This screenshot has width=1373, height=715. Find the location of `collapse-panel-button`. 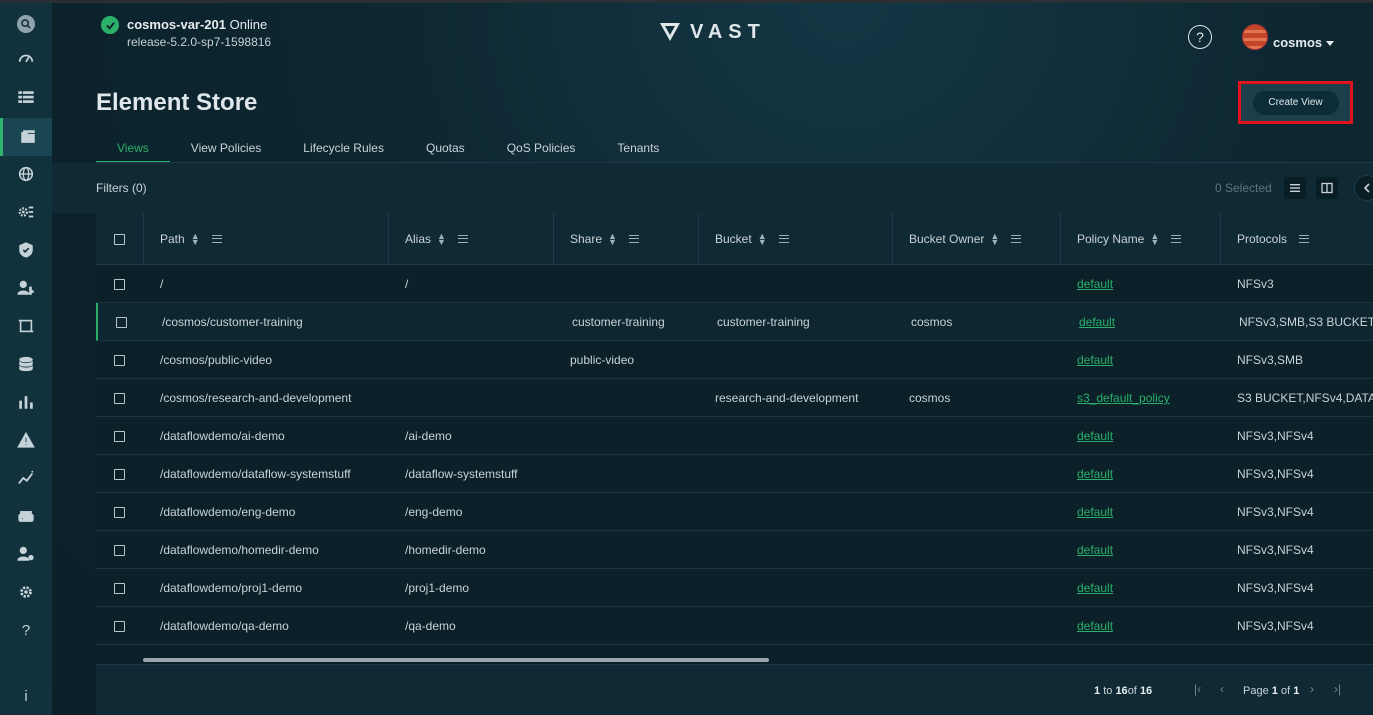

collapse-panel-button is located at coordinates (1363, 188).